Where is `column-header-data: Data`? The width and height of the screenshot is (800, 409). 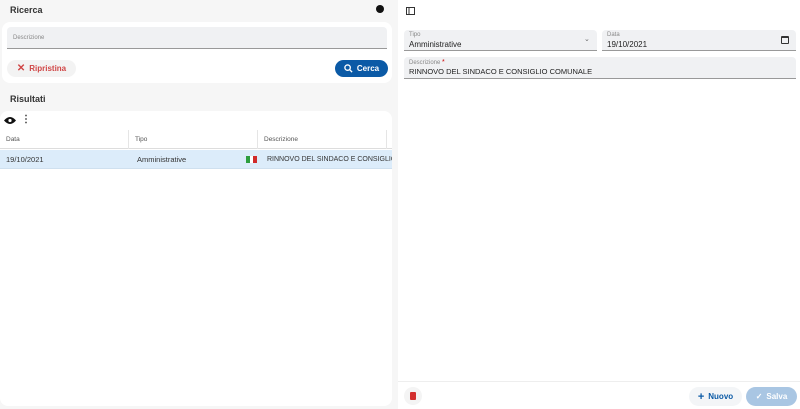 column-header-data: Data is located at coordinates (64, 139).